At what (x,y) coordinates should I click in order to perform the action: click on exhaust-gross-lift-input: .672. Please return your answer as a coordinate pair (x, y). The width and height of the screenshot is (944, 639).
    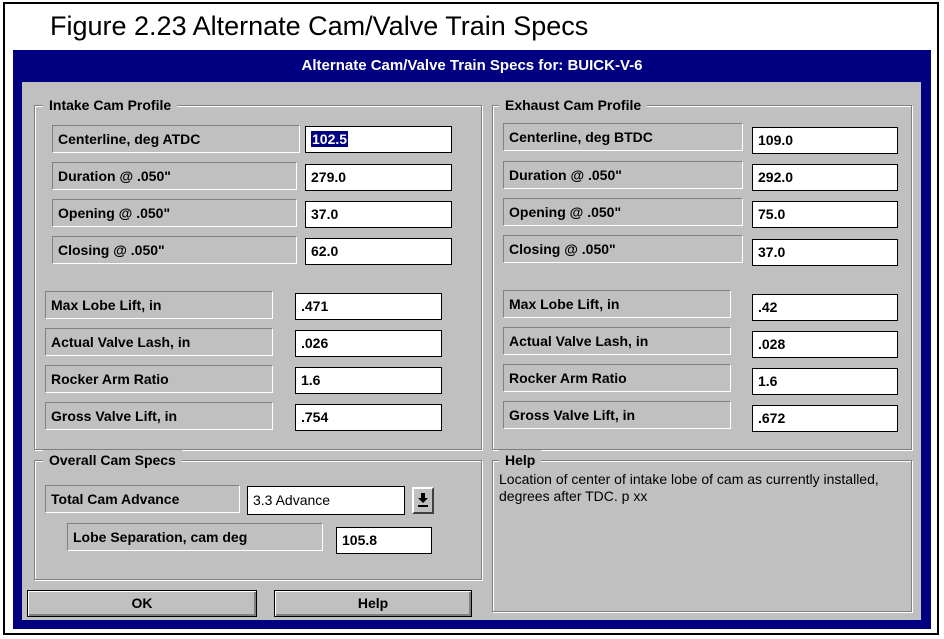
    Looking at the image, I should click on (825, 418).